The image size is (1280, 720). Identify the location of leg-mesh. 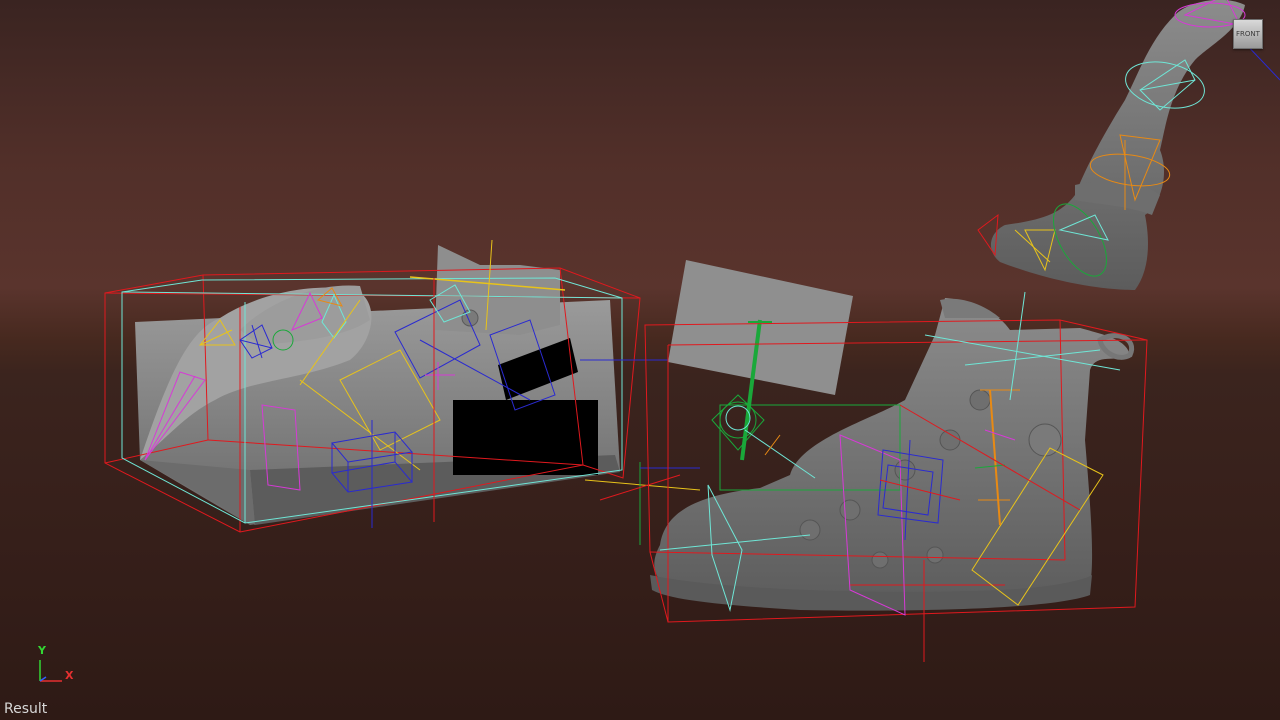
(1118, 145).